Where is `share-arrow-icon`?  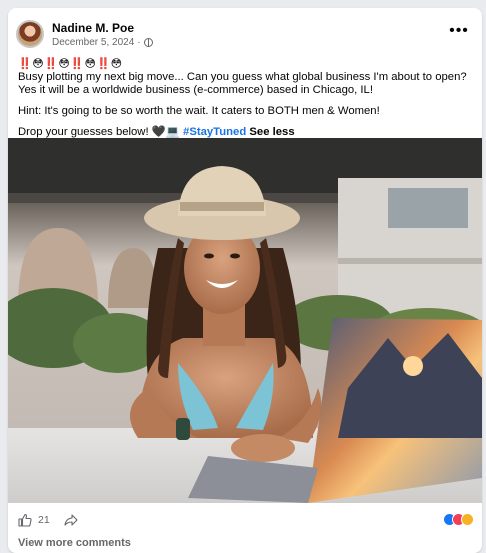 share-arrow-icon is located at coordinates (71, 520).